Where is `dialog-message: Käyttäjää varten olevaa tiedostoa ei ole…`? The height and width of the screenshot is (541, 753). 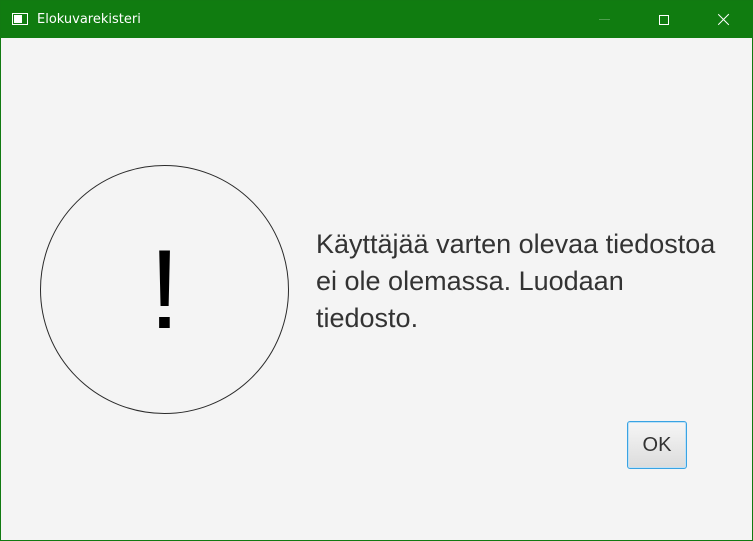
dialog-message: Käyttäjää varten olevaa tiedostoa ei ole… is located at coordinates (516, 281).